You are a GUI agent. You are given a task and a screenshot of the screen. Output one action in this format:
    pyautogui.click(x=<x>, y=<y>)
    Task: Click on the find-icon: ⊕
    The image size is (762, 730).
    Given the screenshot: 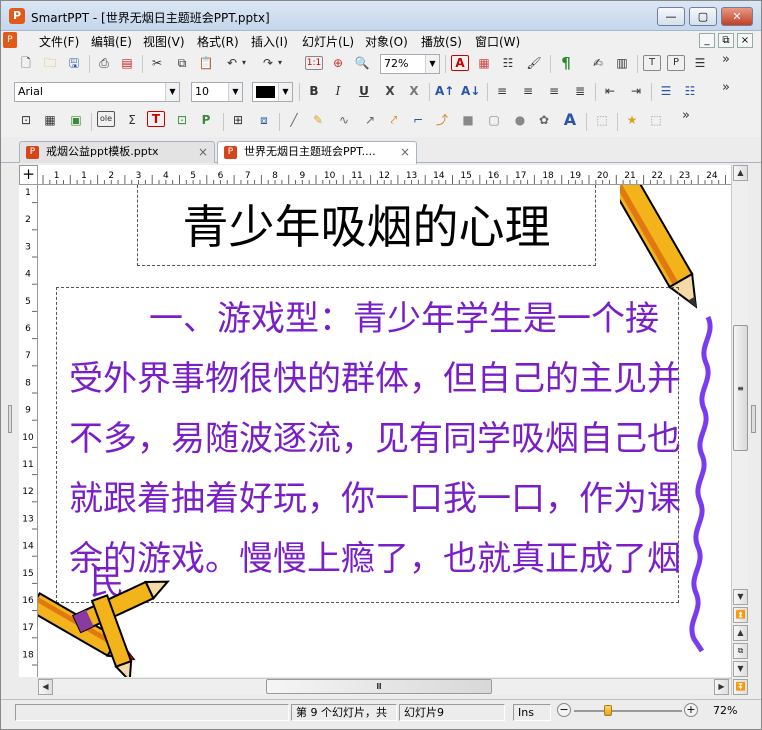 What is the action you would take?
    pyautogui.click(x=338, y=63)
    